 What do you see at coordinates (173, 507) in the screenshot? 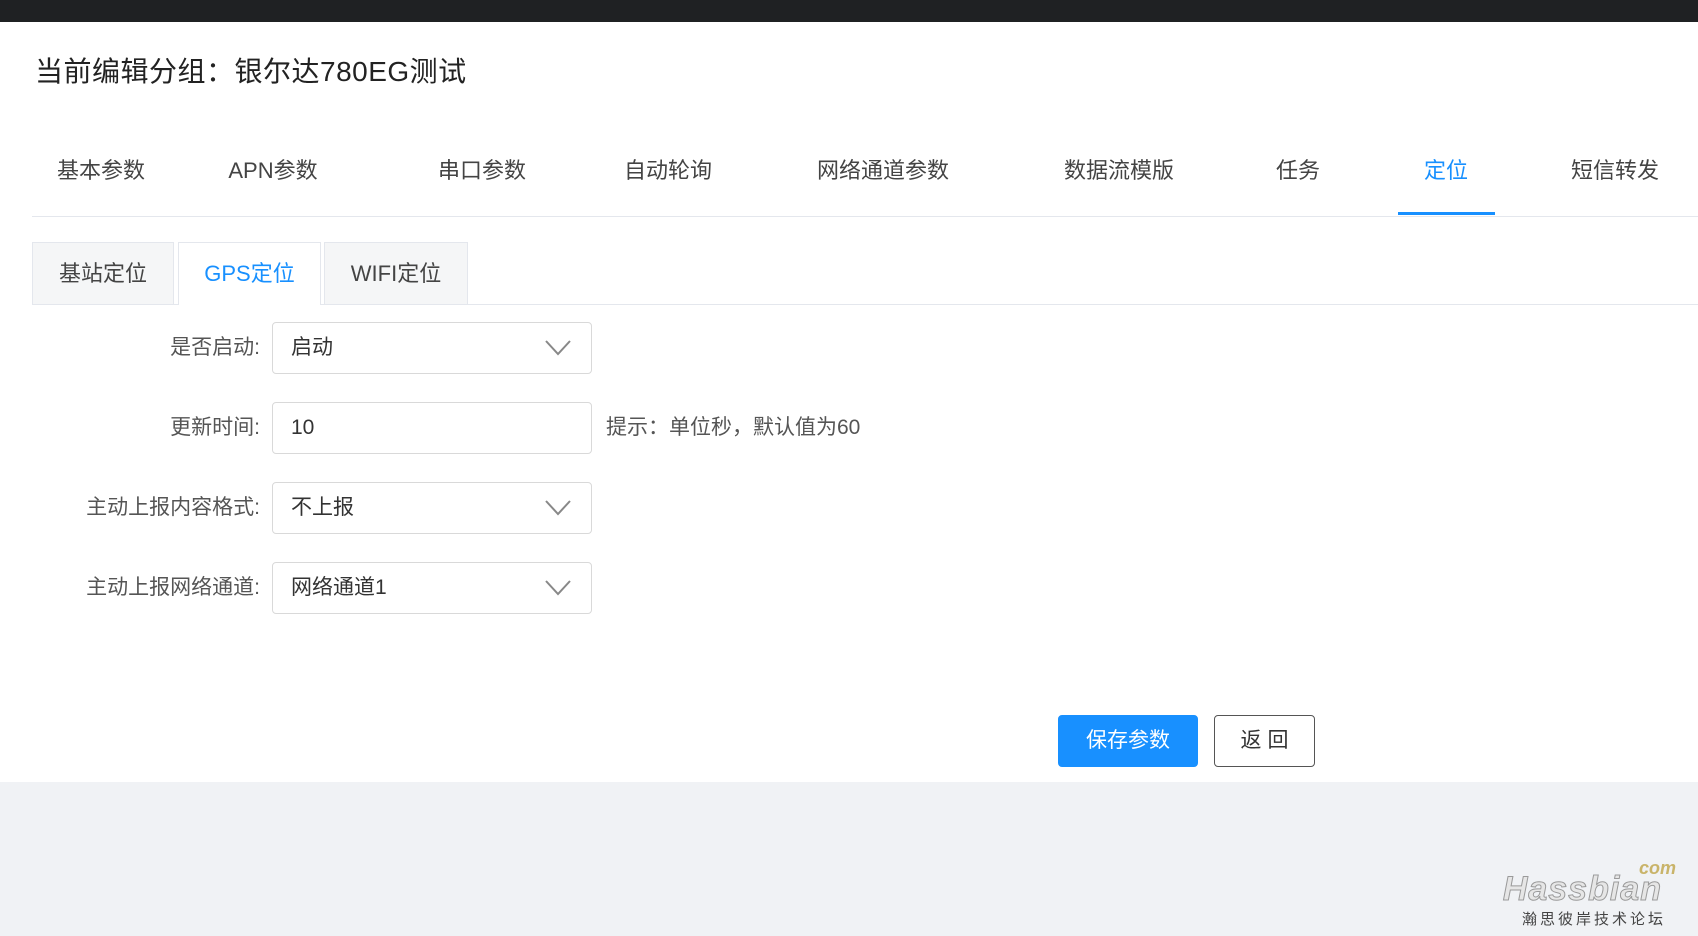
I see `report-format-label: 主动上报内容格式:` at bounding box center [173, 507].